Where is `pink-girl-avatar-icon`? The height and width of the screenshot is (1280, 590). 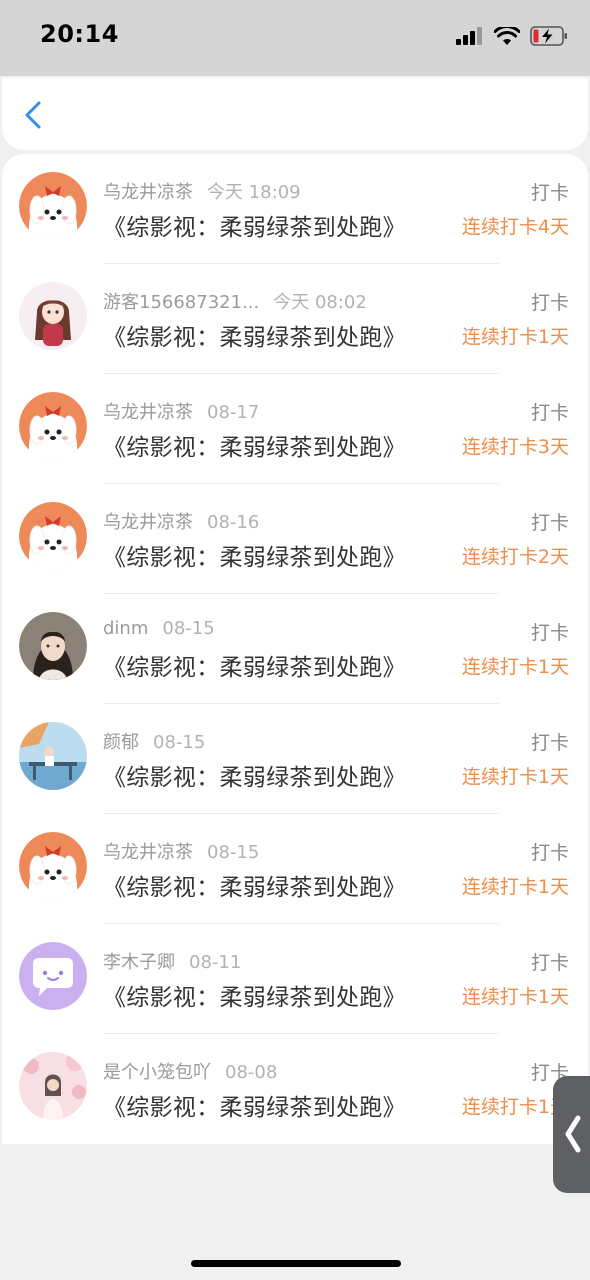
pink-girl-avatar-icon is located at coordinates (53, 1086).